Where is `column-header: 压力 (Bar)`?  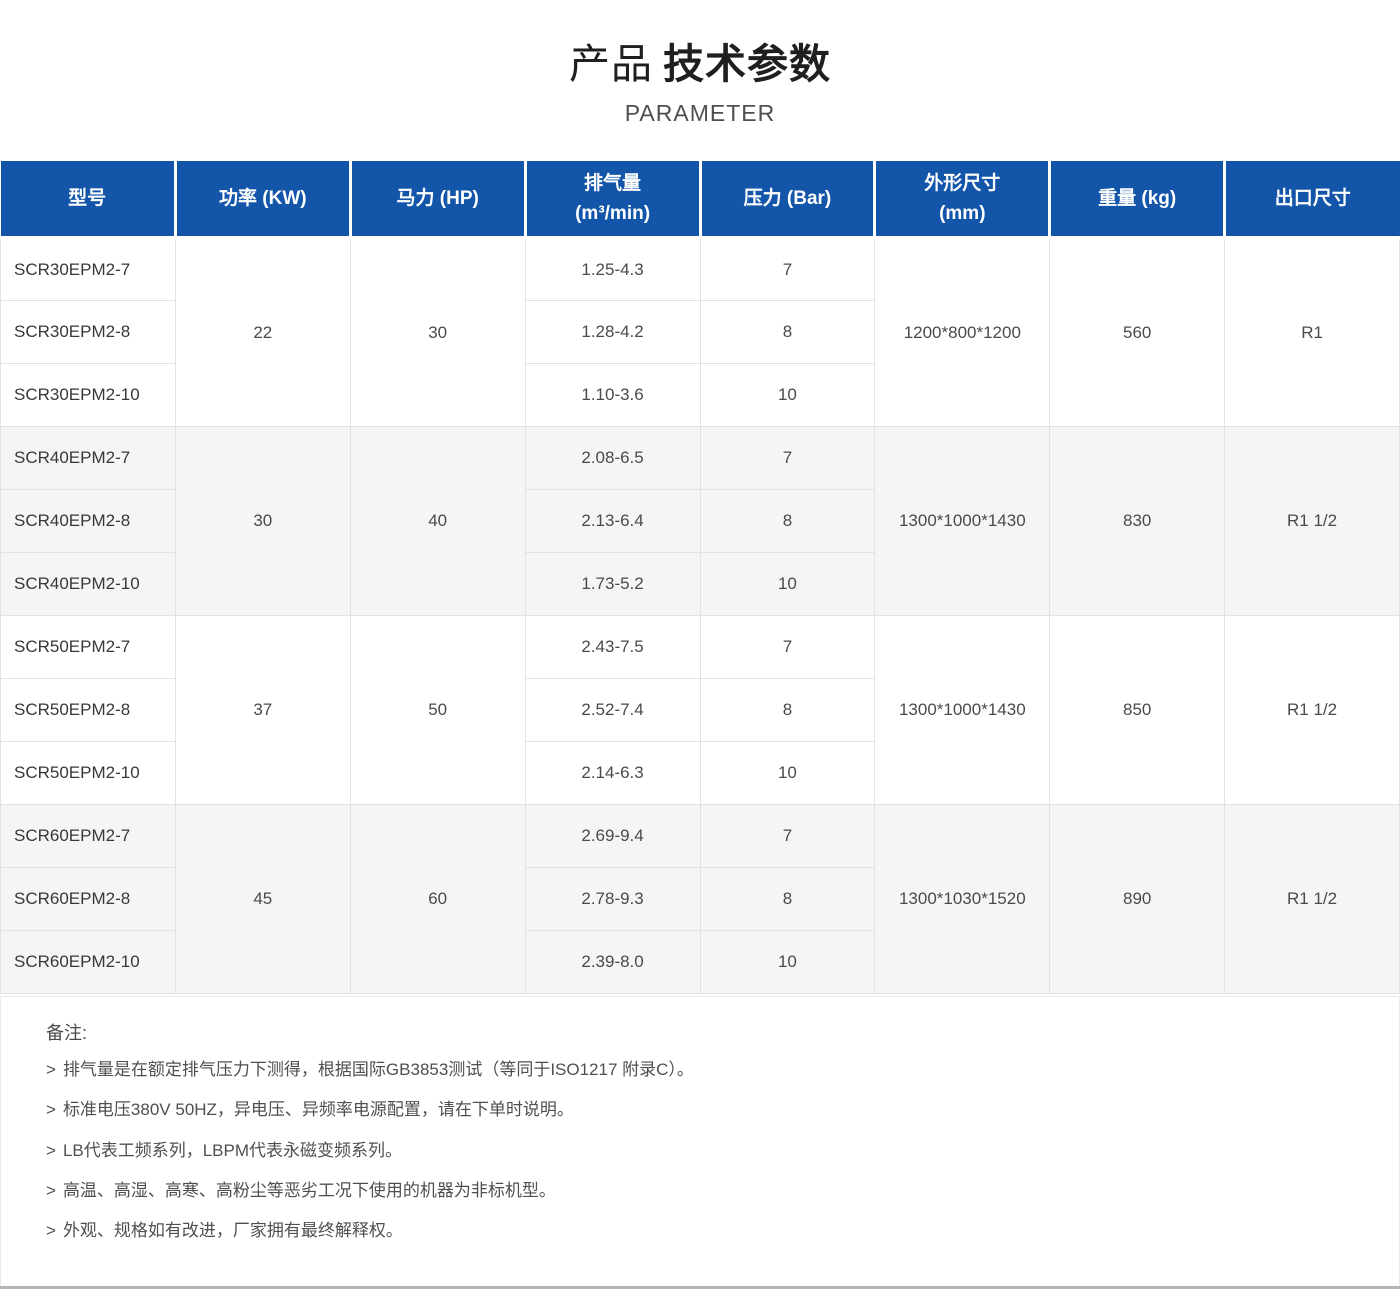
column-header: 压力 (Bar) is located at coordinates (787, 198).